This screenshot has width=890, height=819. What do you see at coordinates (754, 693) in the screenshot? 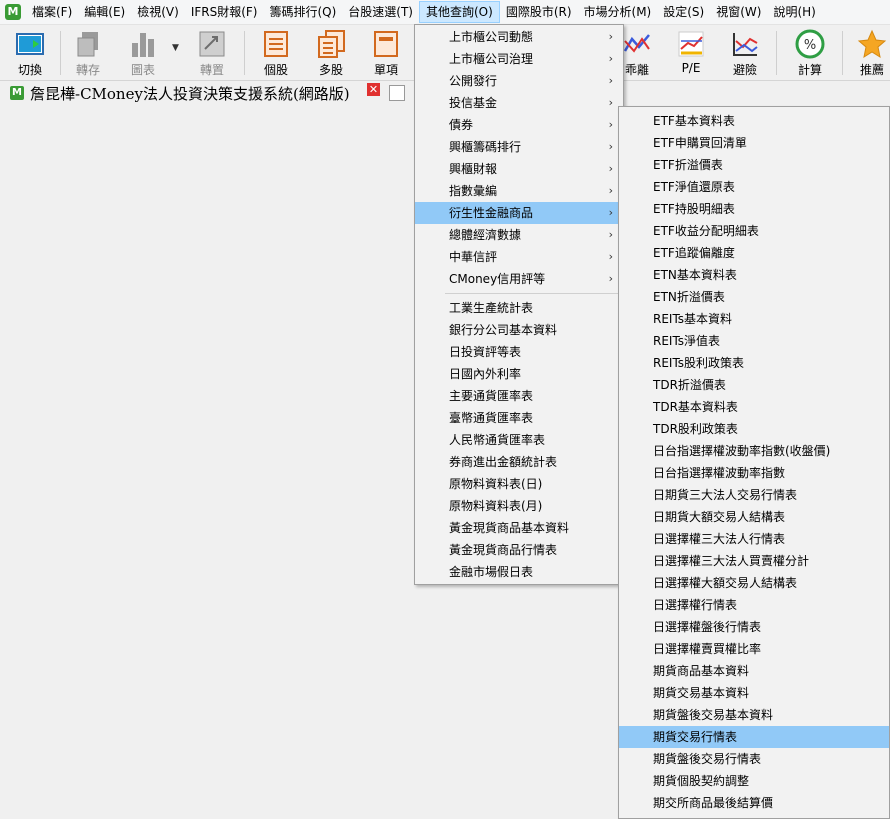
I see `derivatives-submenu-item: 期貨交易基本資料` at bounding box center [754, 693].